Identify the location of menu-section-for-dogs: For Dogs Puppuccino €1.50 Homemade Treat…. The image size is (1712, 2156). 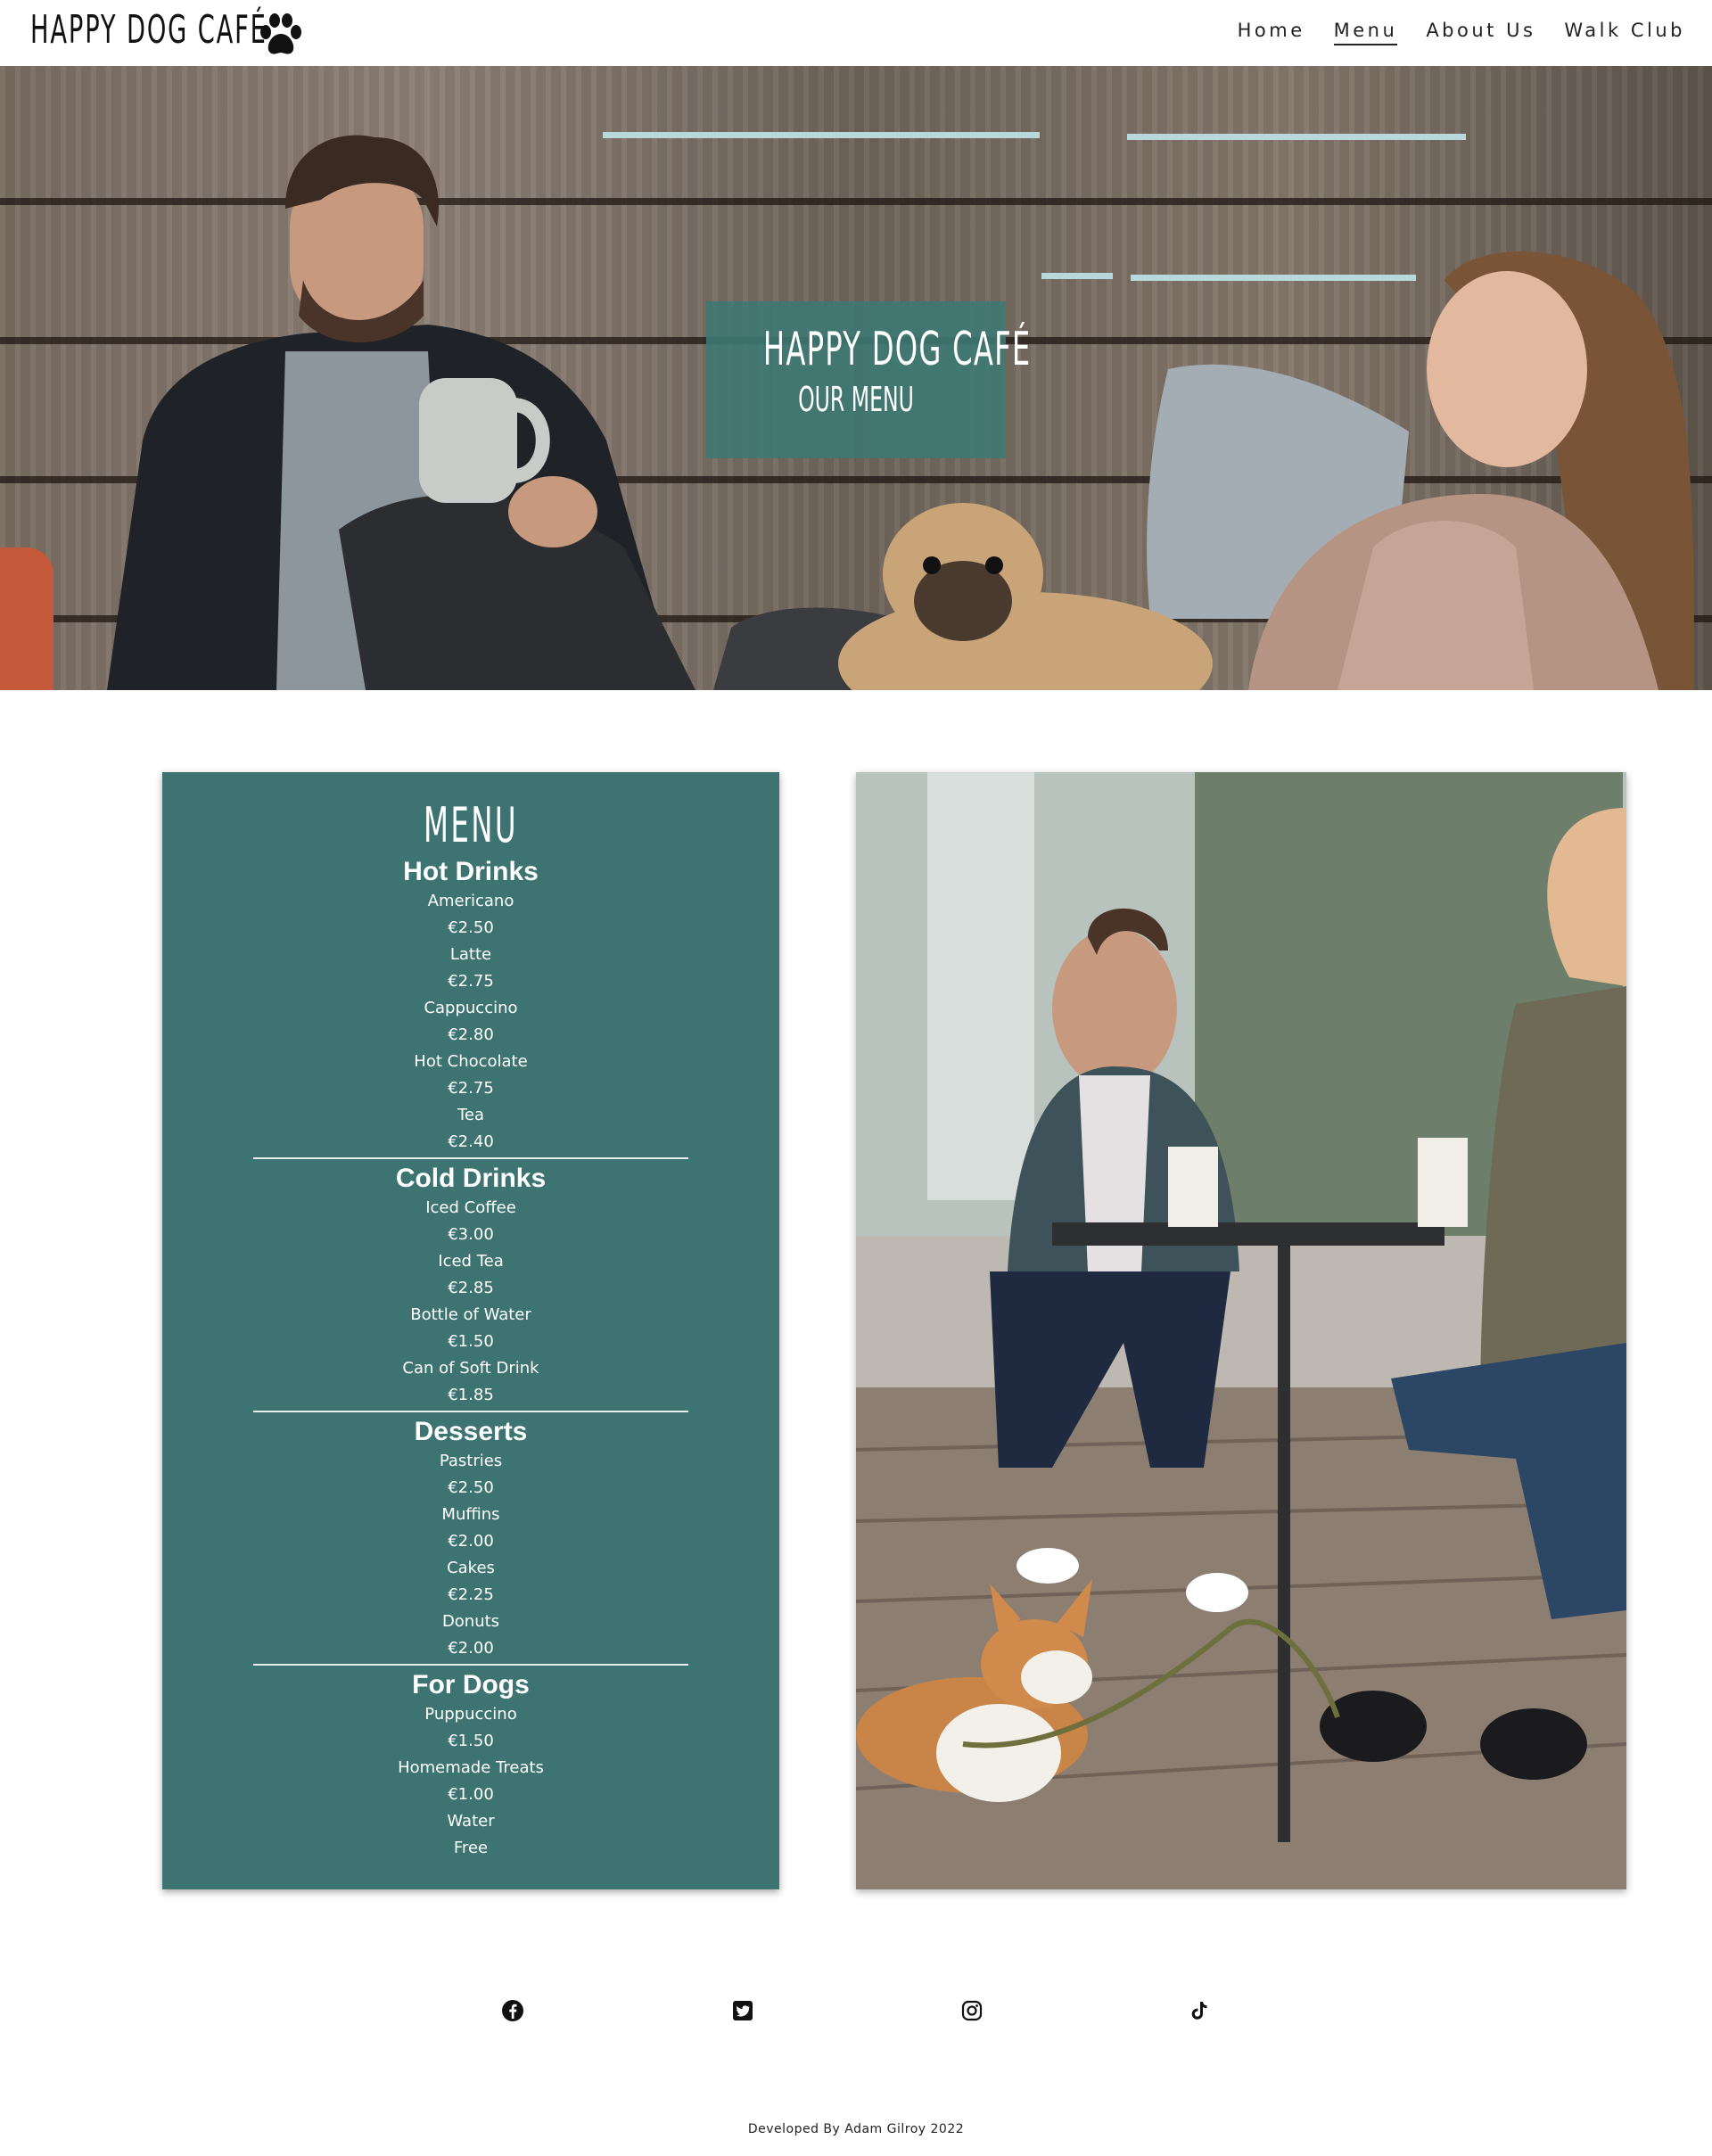
(470, 1765).